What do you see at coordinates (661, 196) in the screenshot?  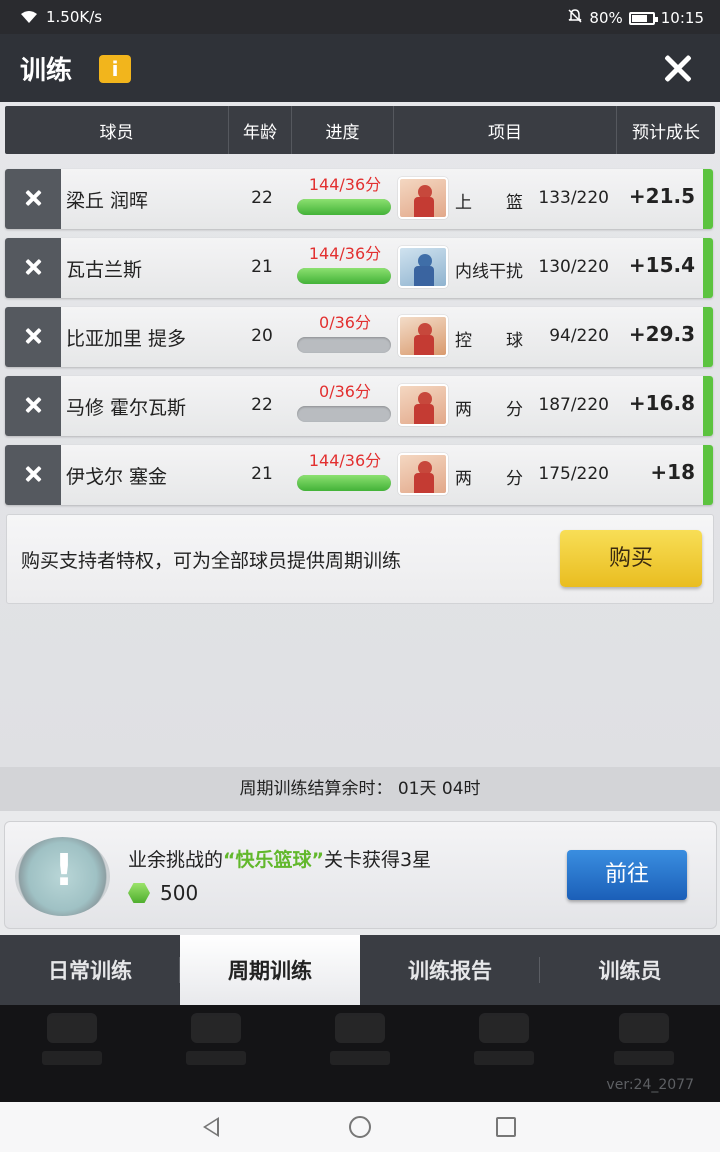 I see `expected-growth: +21.5` at bounding box center [661, 196].